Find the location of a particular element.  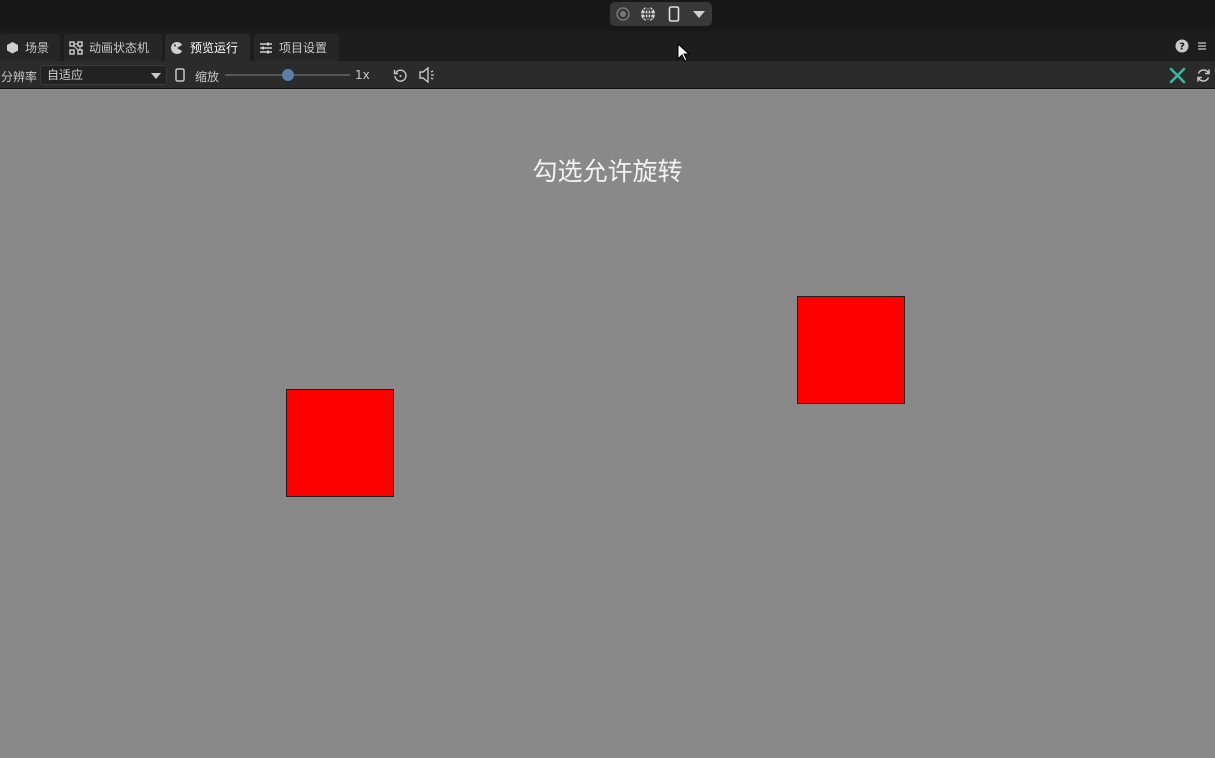

preview-dropdown-button is located at coordinates (700, 14).